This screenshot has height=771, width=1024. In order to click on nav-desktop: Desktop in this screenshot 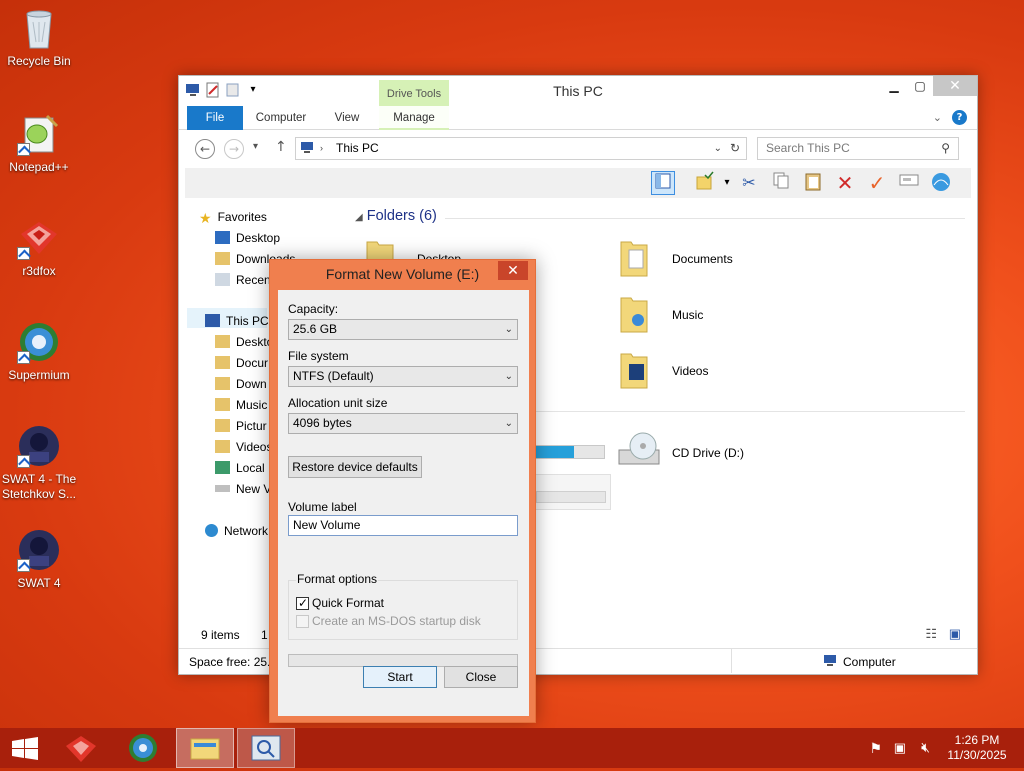, I will do `click(247, 238)`.